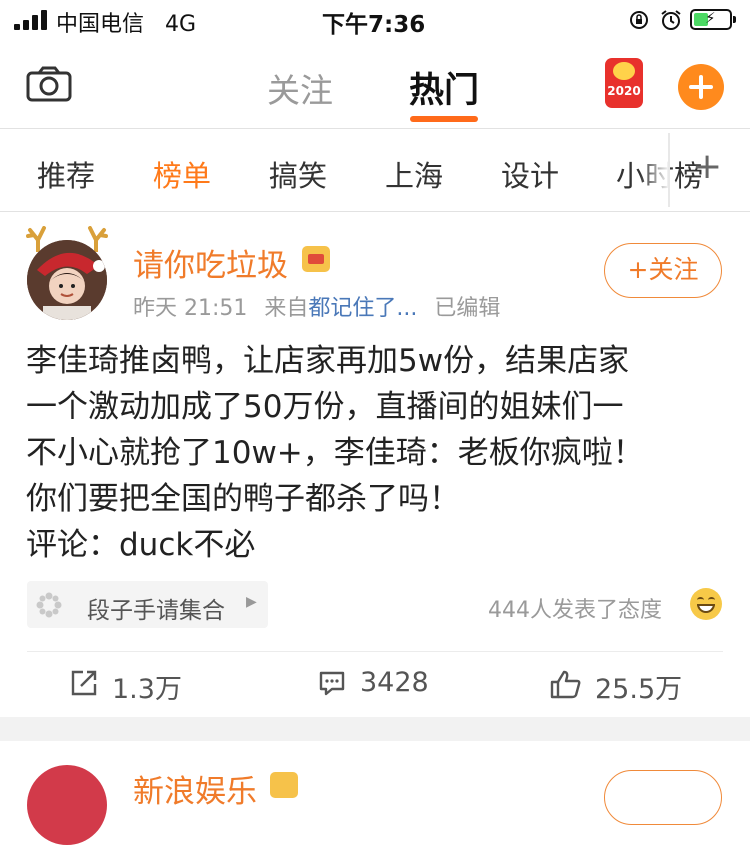  Describe the element at coordinates (669, 170) in the screenshot. I see `channel-separator` at that location.